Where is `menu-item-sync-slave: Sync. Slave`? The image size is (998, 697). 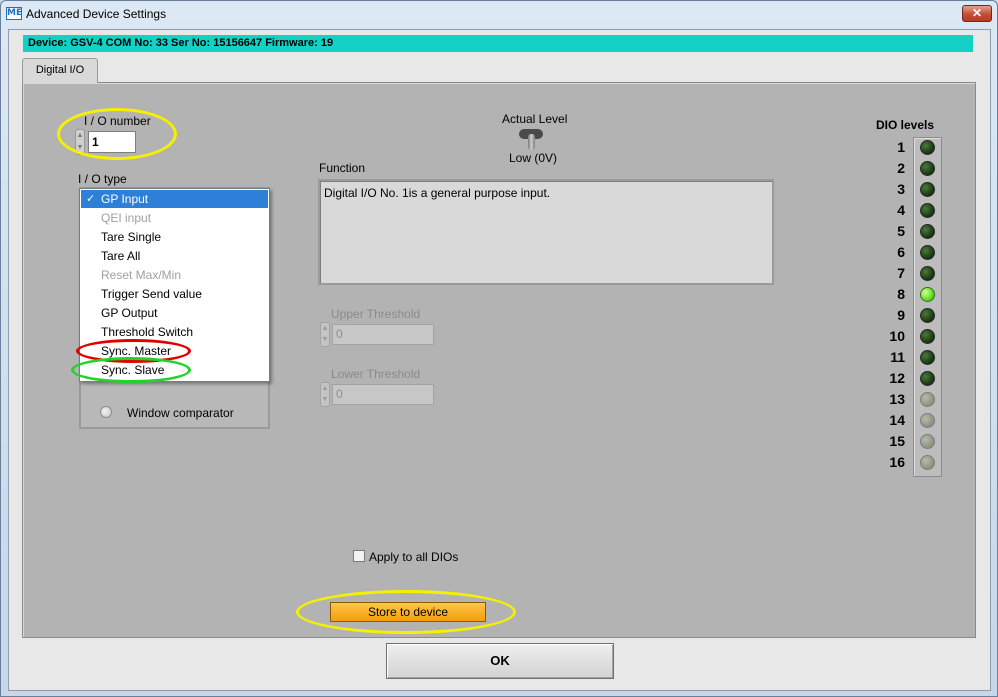
menu-item-sync-slave: Sync. Slave is located at coordinates (174, 370).